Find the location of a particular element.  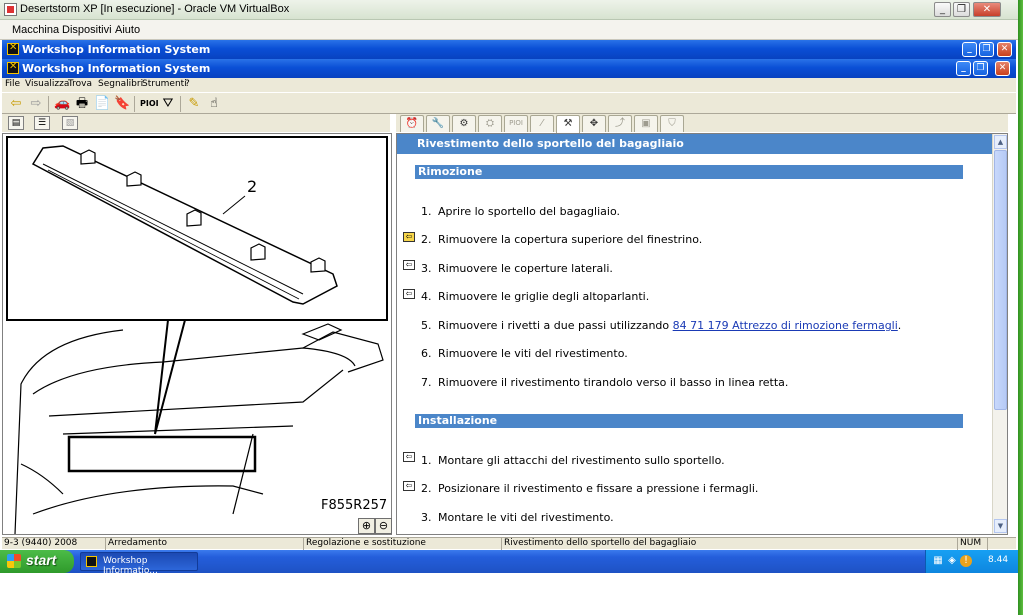

funnel-icon: ⛉ is located at coordinates (672, 123).